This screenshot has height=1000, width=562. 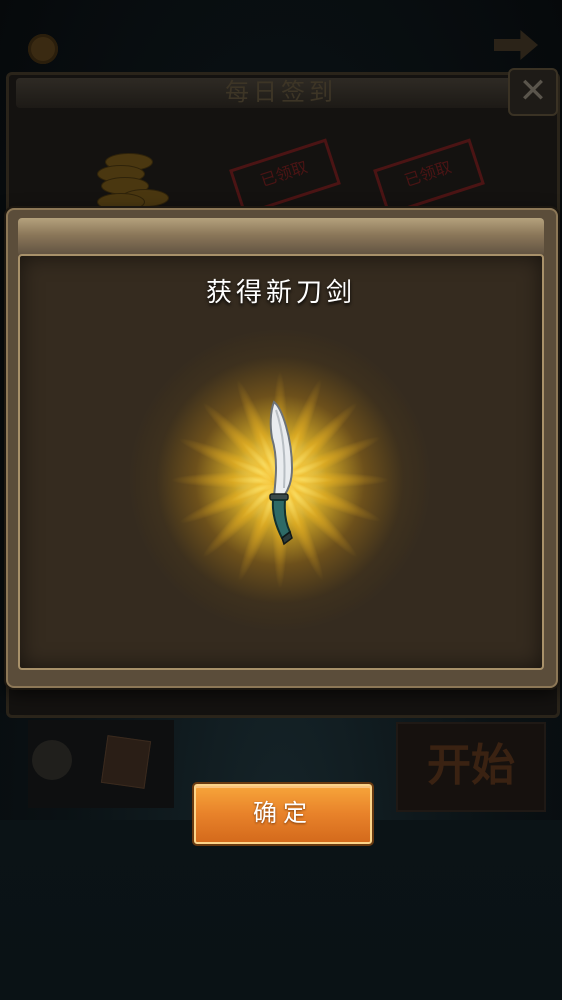 I want to click on skull-icon, so click(x=52, y=760).